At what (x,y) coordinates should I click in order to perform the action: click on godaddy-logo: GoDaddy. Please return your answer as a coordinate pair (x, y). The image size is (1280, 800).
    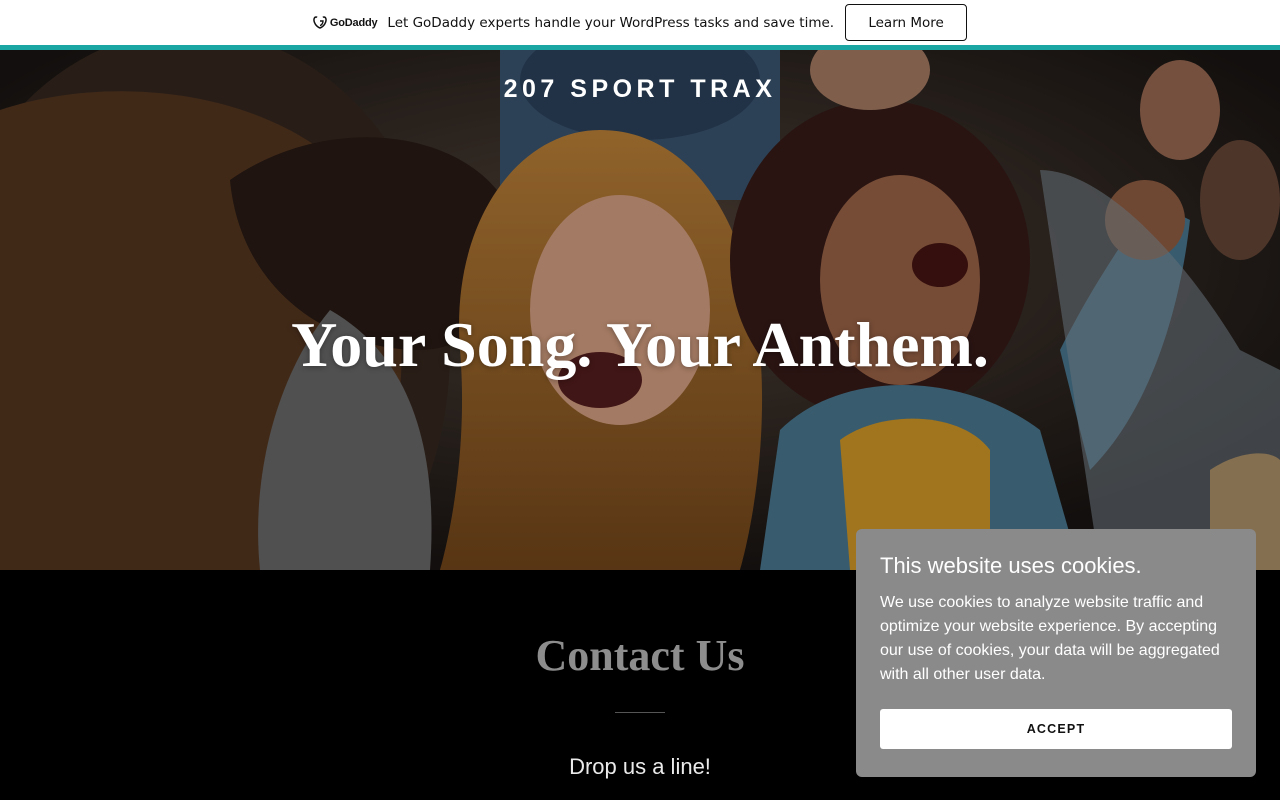
    Looking at the image, I should click on (345, 22).